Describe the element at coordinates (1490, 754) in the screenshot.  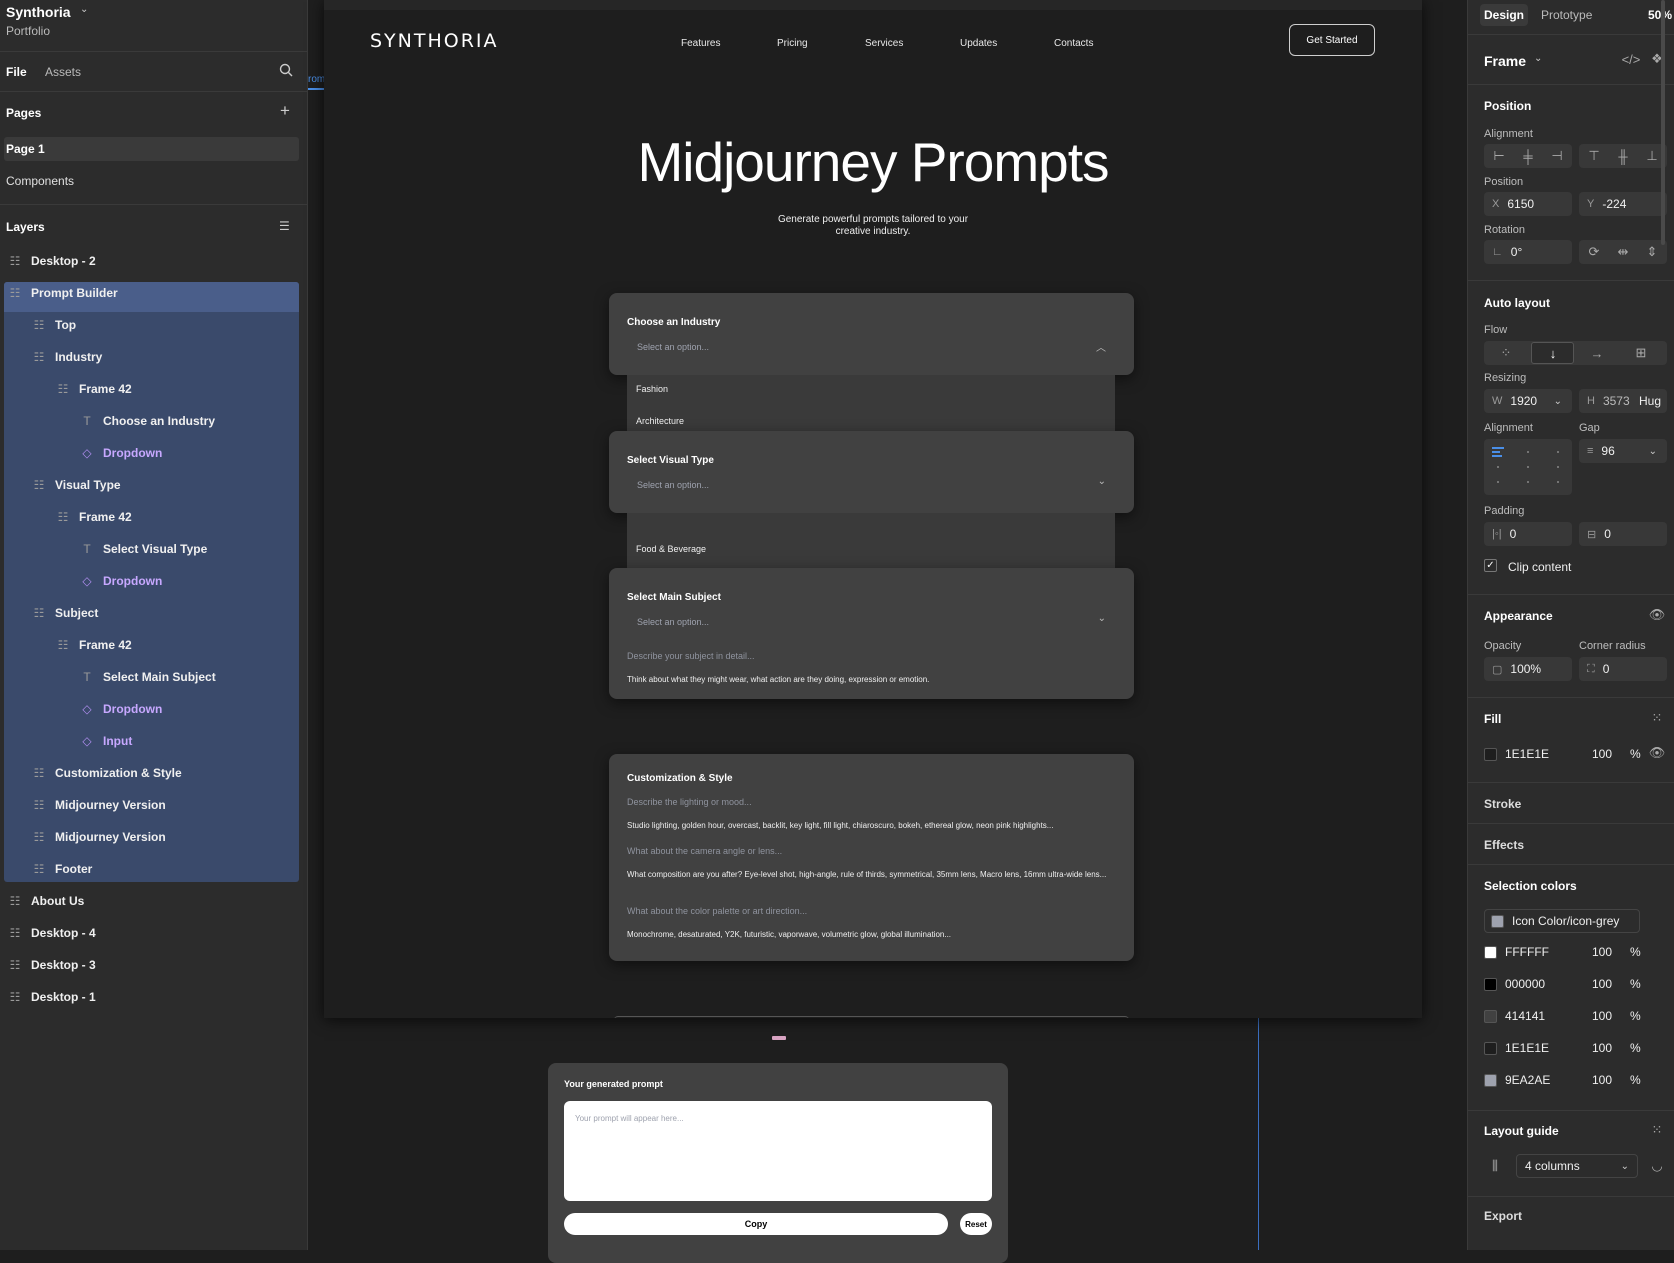
I see `fill-swatch` at that location.